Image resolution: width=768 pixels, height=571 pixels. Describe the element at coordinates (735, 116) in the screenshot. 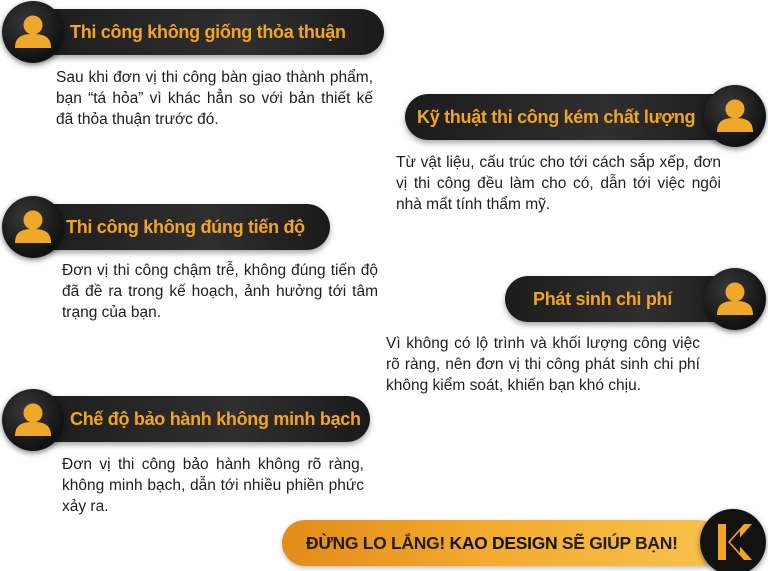

I see `item-2-user-icon` at that location.